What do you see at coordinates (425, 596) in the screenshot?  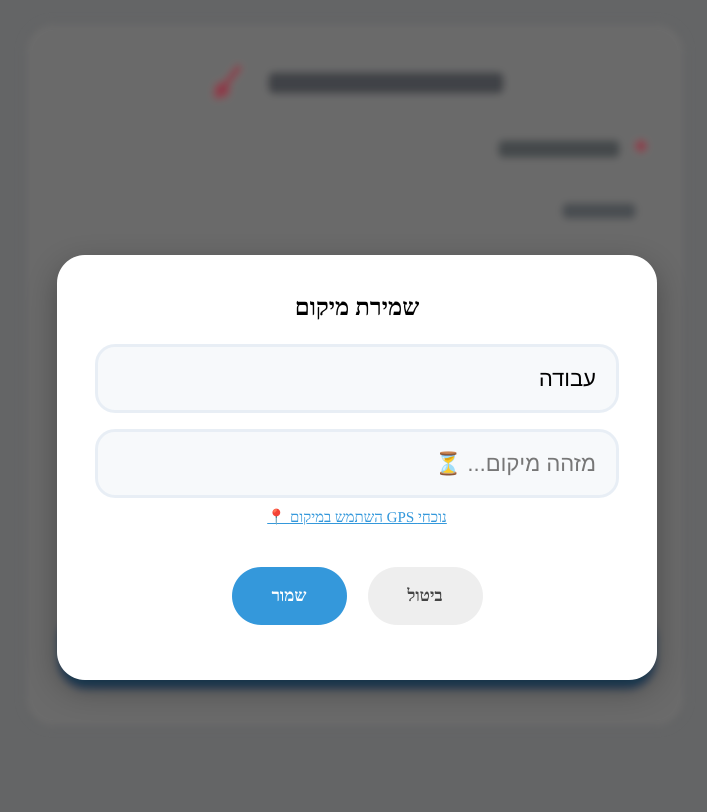 I see `cancel-button: ביטול` at bounding box center [425, 596].